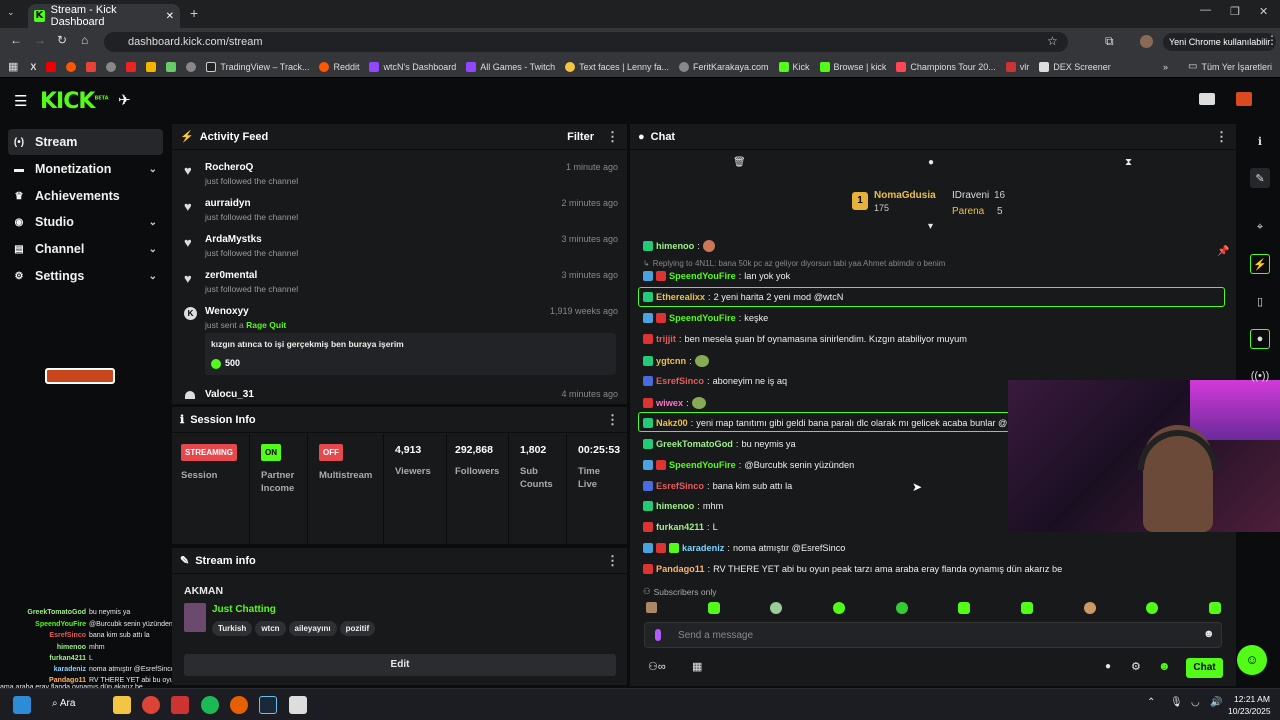 Image resolution: width=1280 pixels, height=720 pixels. What do you see at coordinates (180, 705) in the screenshot?
I see `app-icon` at bounding box center [180, 705].